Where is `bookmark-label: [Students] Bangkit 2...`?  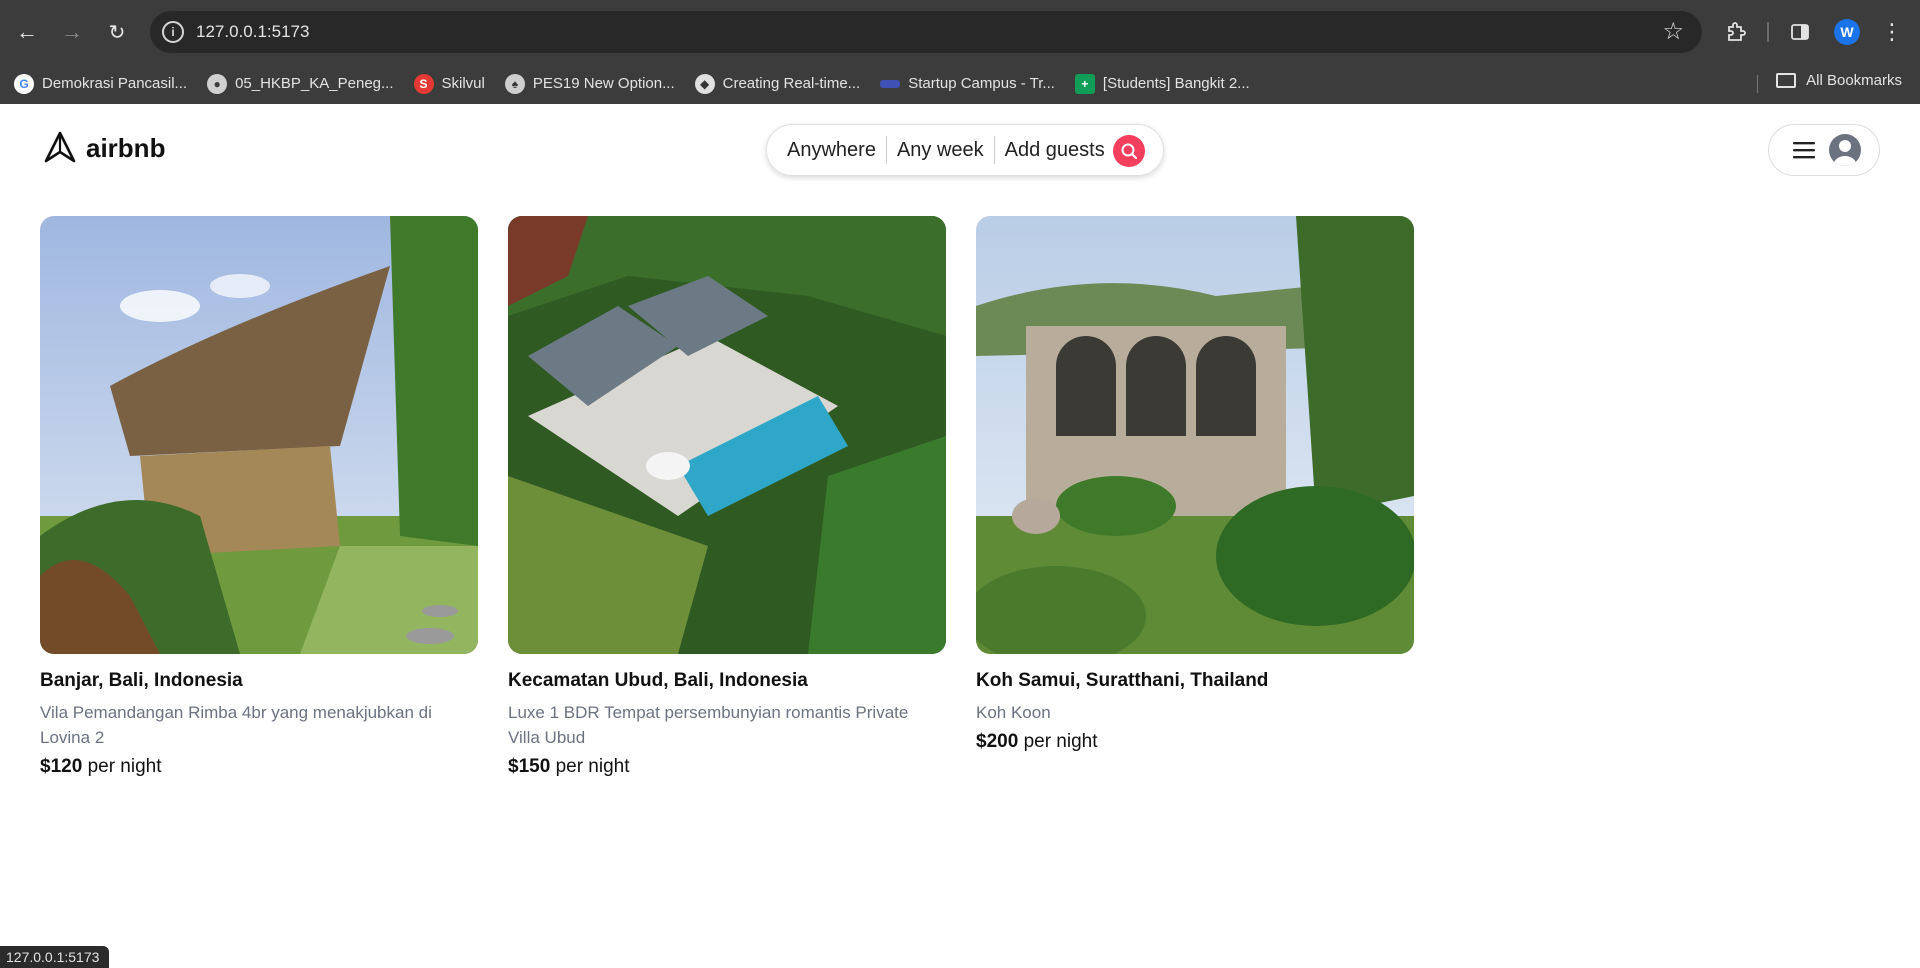
bookmark-label: [Students] Bangkit 2... is located at coordinates (1176, 83).